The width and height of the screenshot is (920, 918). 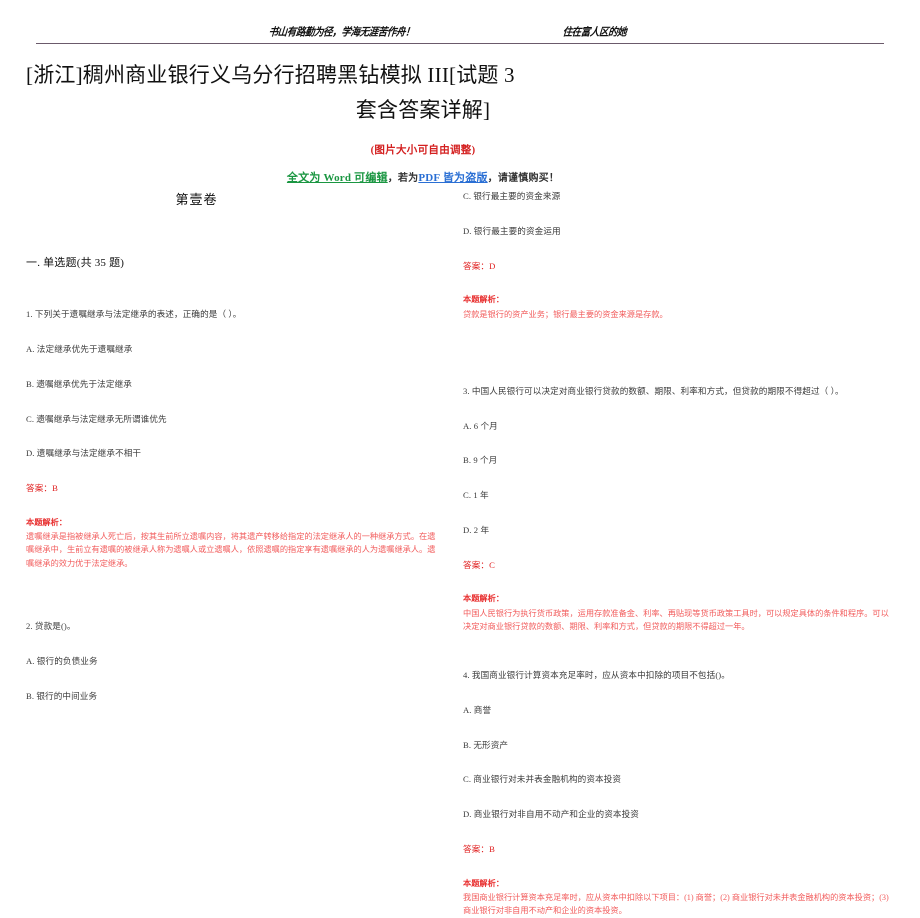 What do you see at coordinates (84, 453) in the screenshot?
I see `question-option: D. 遗嘱继承与法定继承不相干` at bounding box center [84, 453].